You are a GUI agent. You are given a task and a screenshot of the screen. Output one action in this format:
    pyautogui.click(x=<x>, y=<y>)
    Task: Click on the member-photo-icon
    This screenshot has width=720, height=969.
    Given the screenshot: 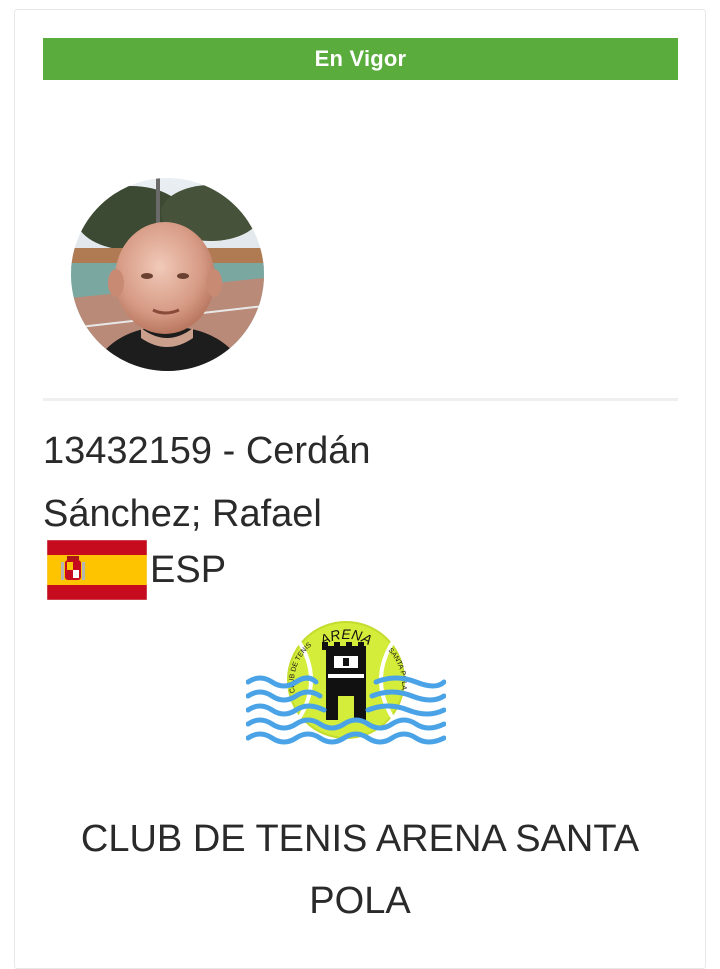 What is the action you would take?
    pyautogui.click(x=167, y=274)
    